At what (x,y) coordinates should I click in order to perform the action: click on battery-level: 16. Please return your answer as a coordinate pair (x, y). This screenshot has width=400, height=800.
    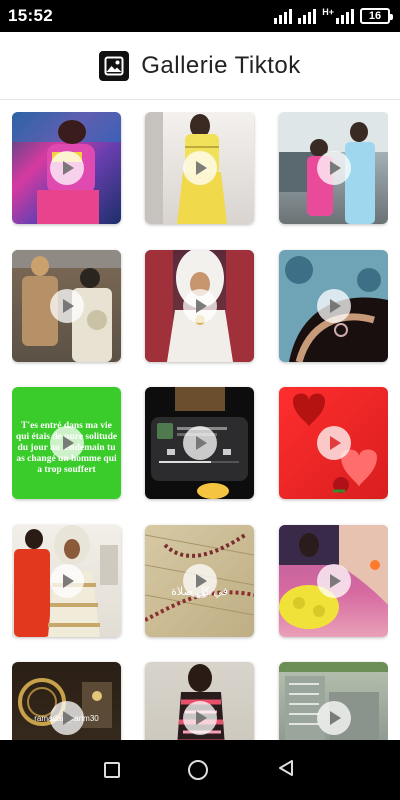
    Looking at the image, I should click on (375, 16).